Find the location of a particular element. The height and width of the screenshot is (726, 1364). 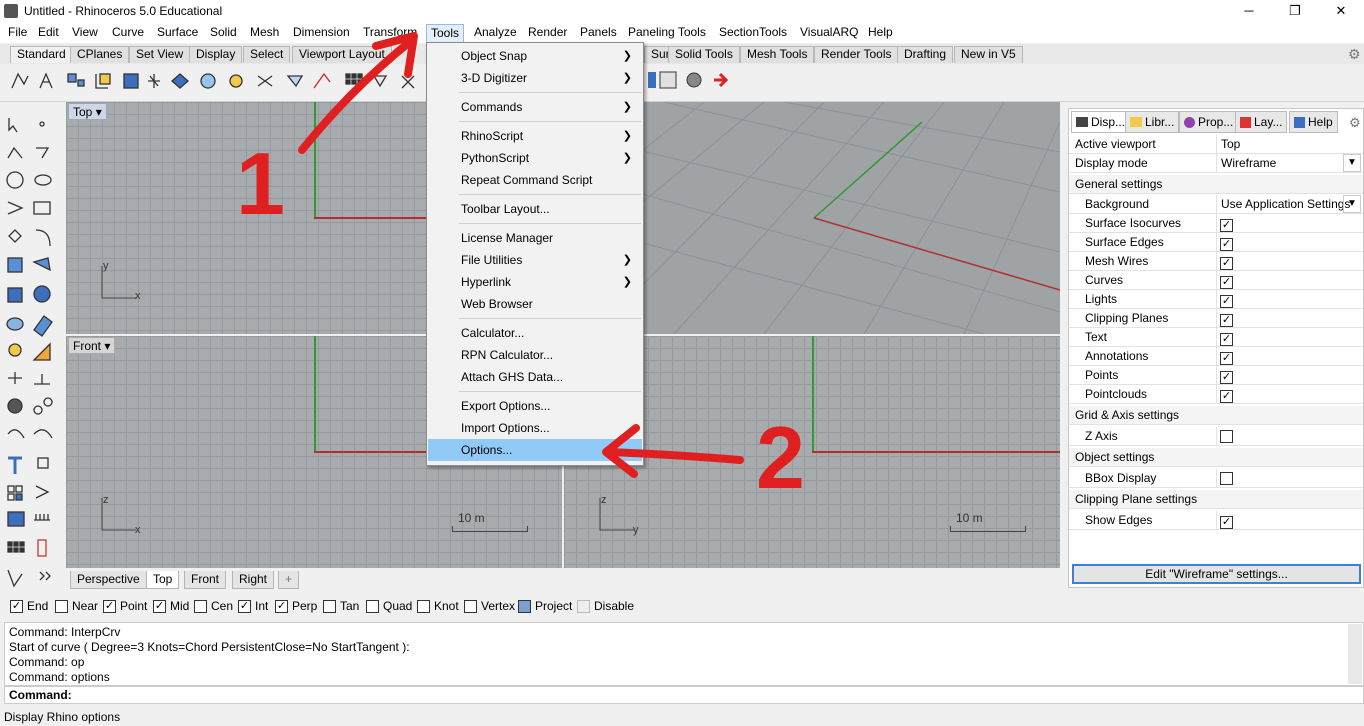

osnap-end: ✓ End is located at coordinates (29, 606).